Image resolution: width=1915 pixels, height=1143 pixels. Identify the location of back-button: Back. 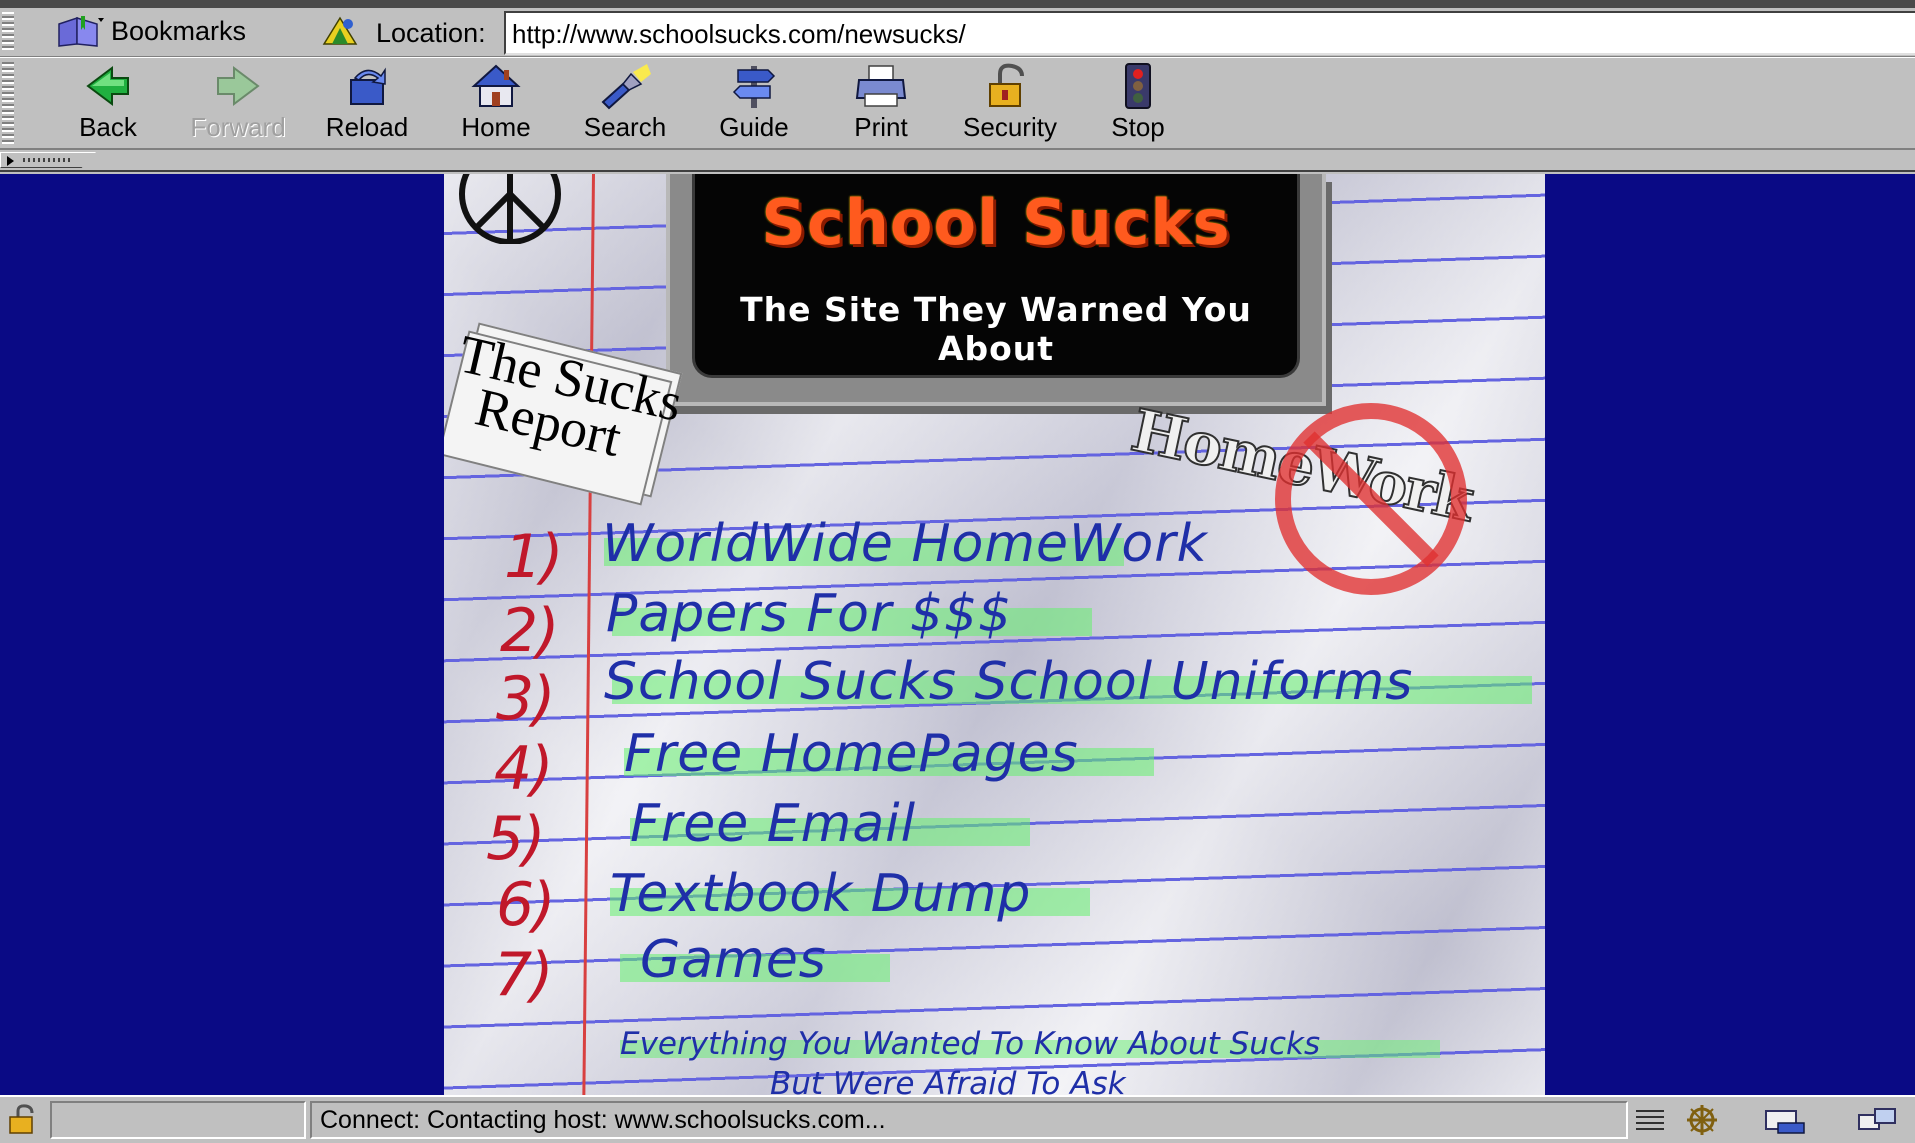
(108, 104).